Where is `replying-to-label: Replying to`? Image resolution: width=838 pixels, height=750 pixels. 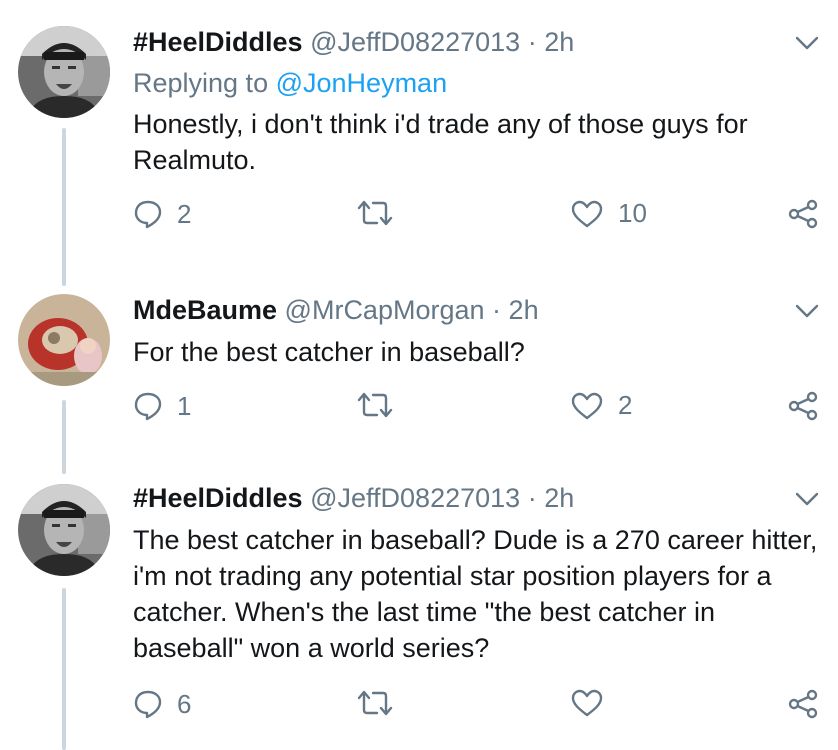
replying-to-label: Replying to is located at coordinates (201, 83).